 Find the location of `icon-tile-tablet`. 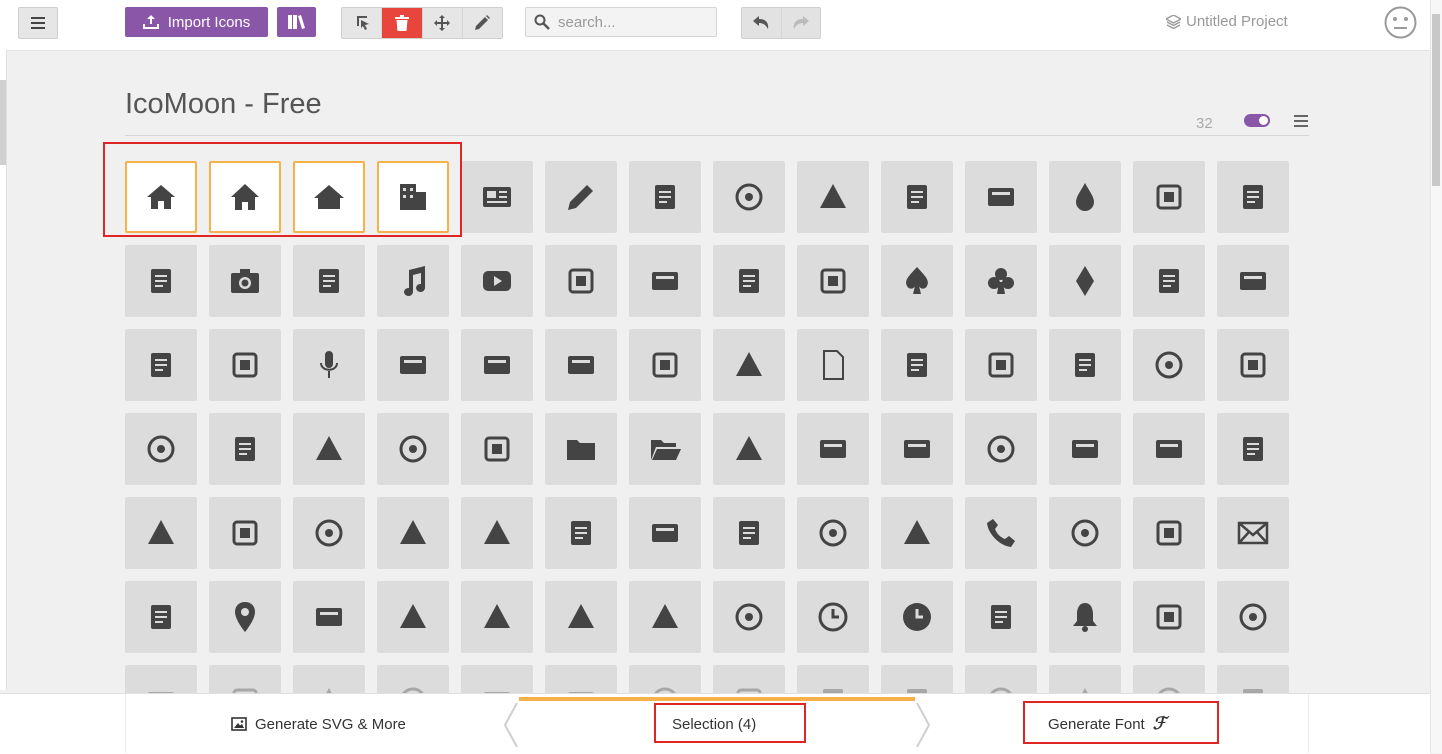

icon-tile-tablet is located at coordinates (665, 679).